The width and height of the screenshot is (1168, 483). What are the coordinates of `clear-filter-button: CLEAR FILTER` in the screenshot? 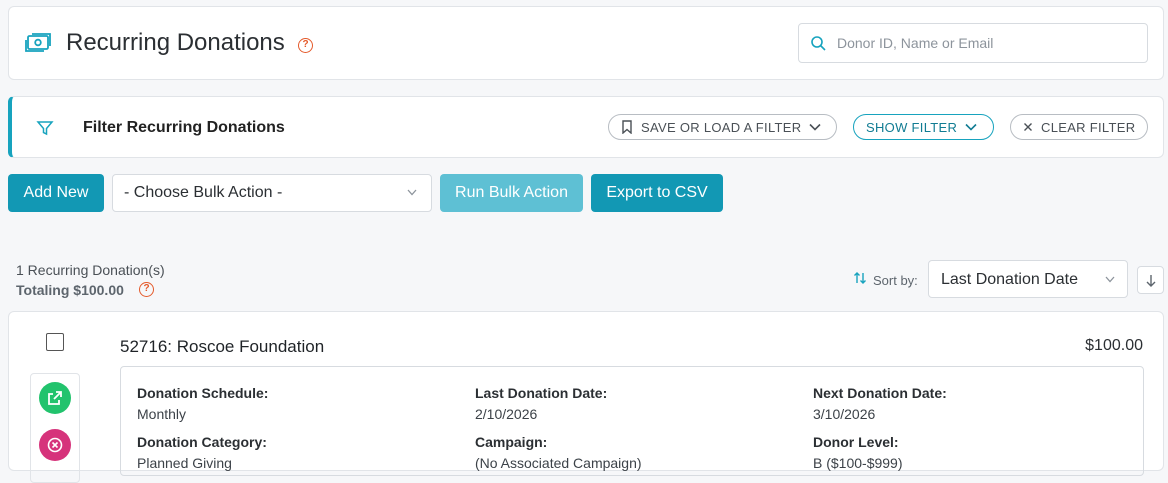 It's located at (1079, 127).